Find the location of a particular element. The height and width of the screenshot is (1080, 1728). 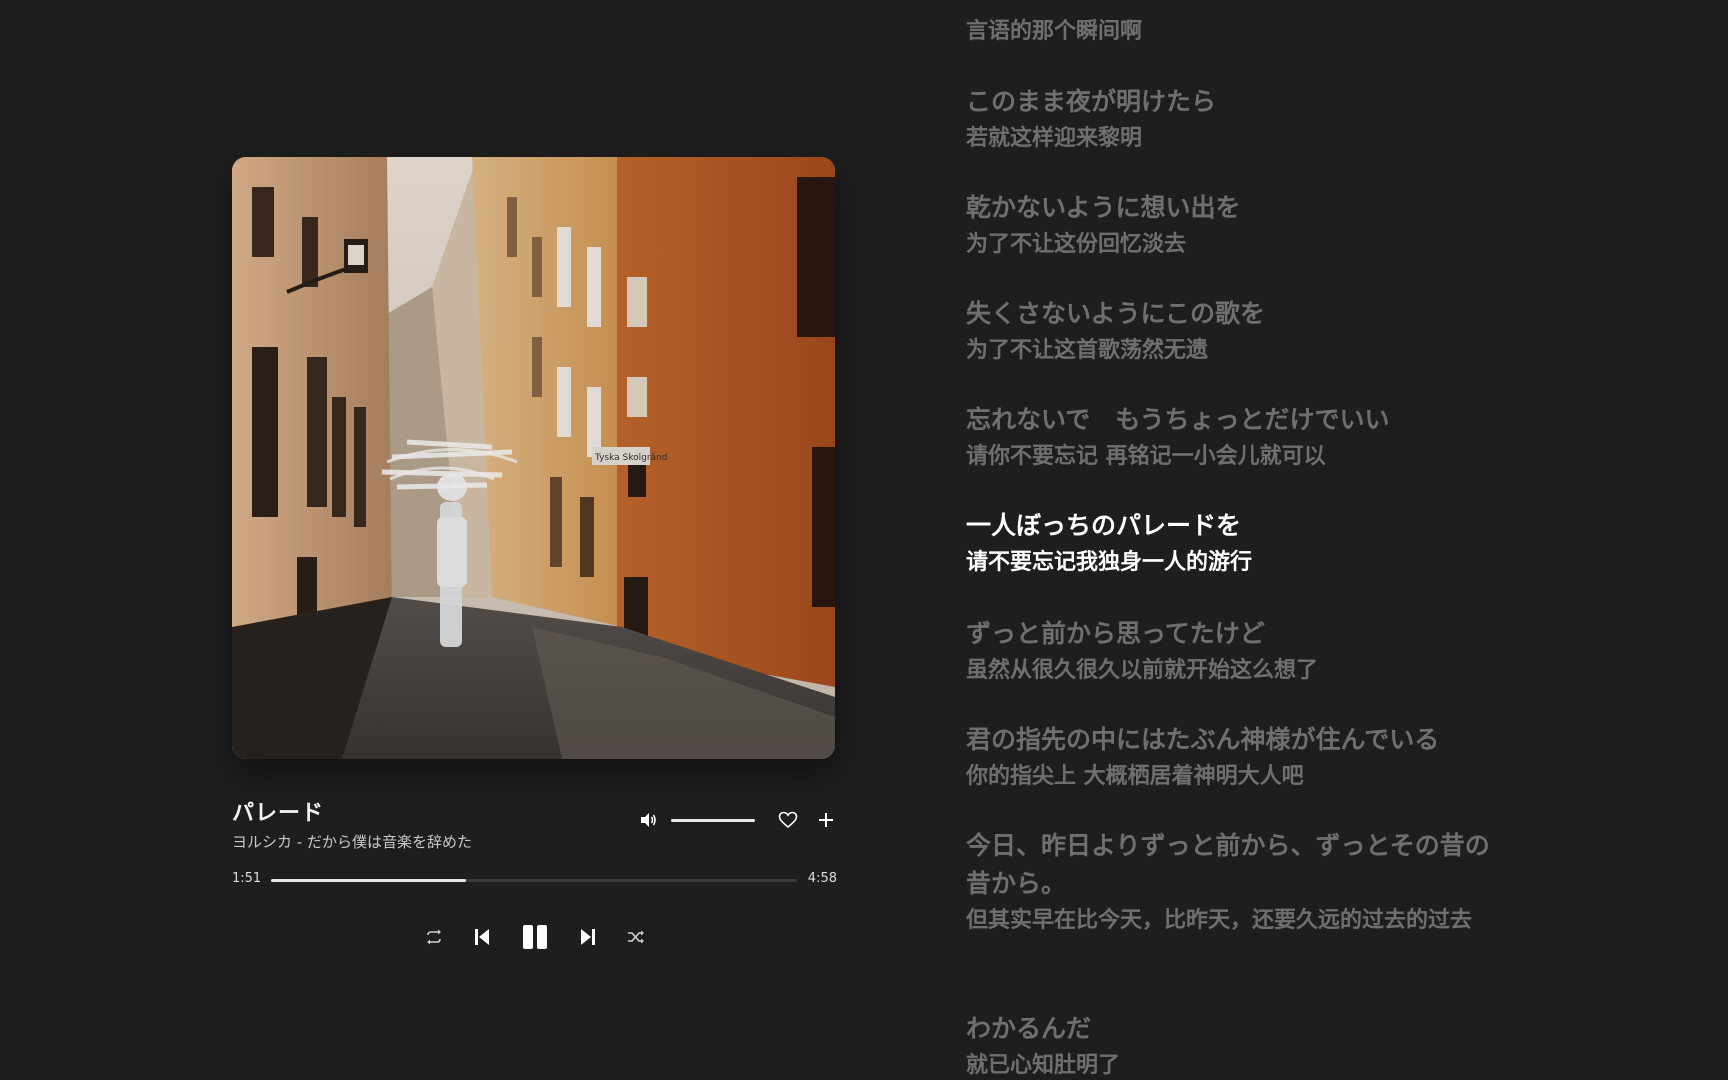

repeat-icon is located at coordinates (434, 937).